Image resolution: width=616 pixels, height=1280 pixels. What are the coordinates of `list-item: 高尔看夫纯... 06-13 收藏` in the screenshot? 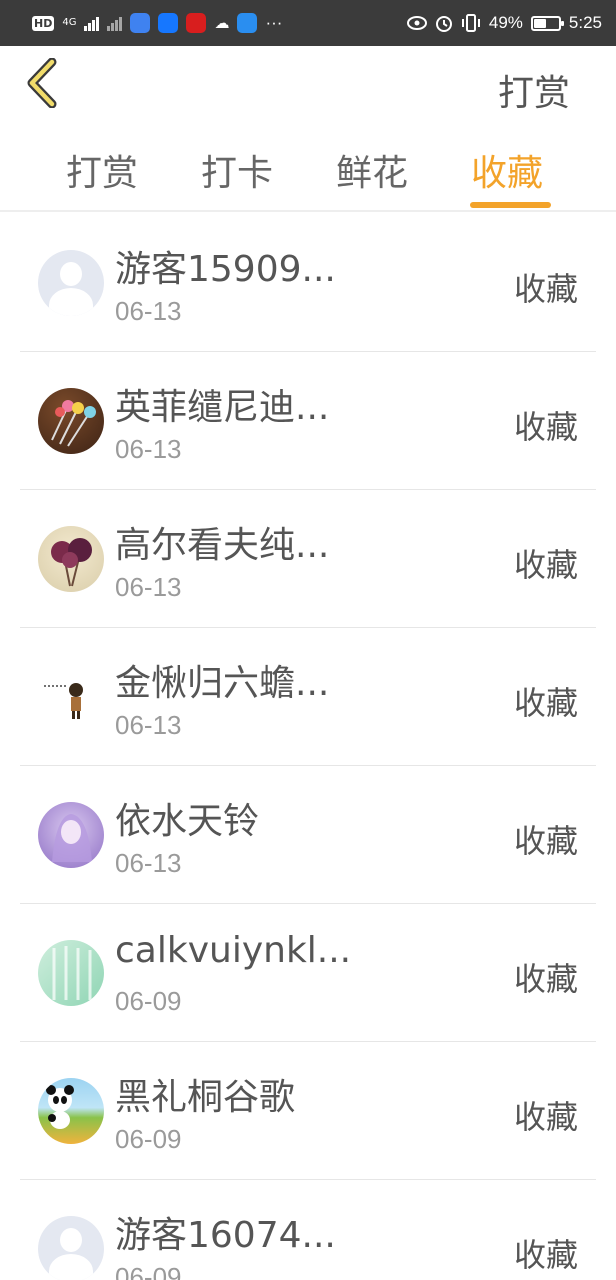 It's located at (308, 559).